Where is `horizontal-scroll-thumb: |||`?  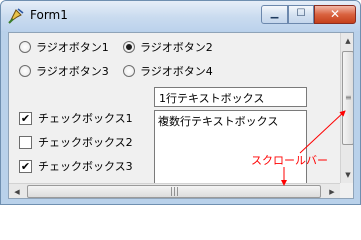 horizontal-scroll-thumb: ||| is located at coordinates (174, 191).